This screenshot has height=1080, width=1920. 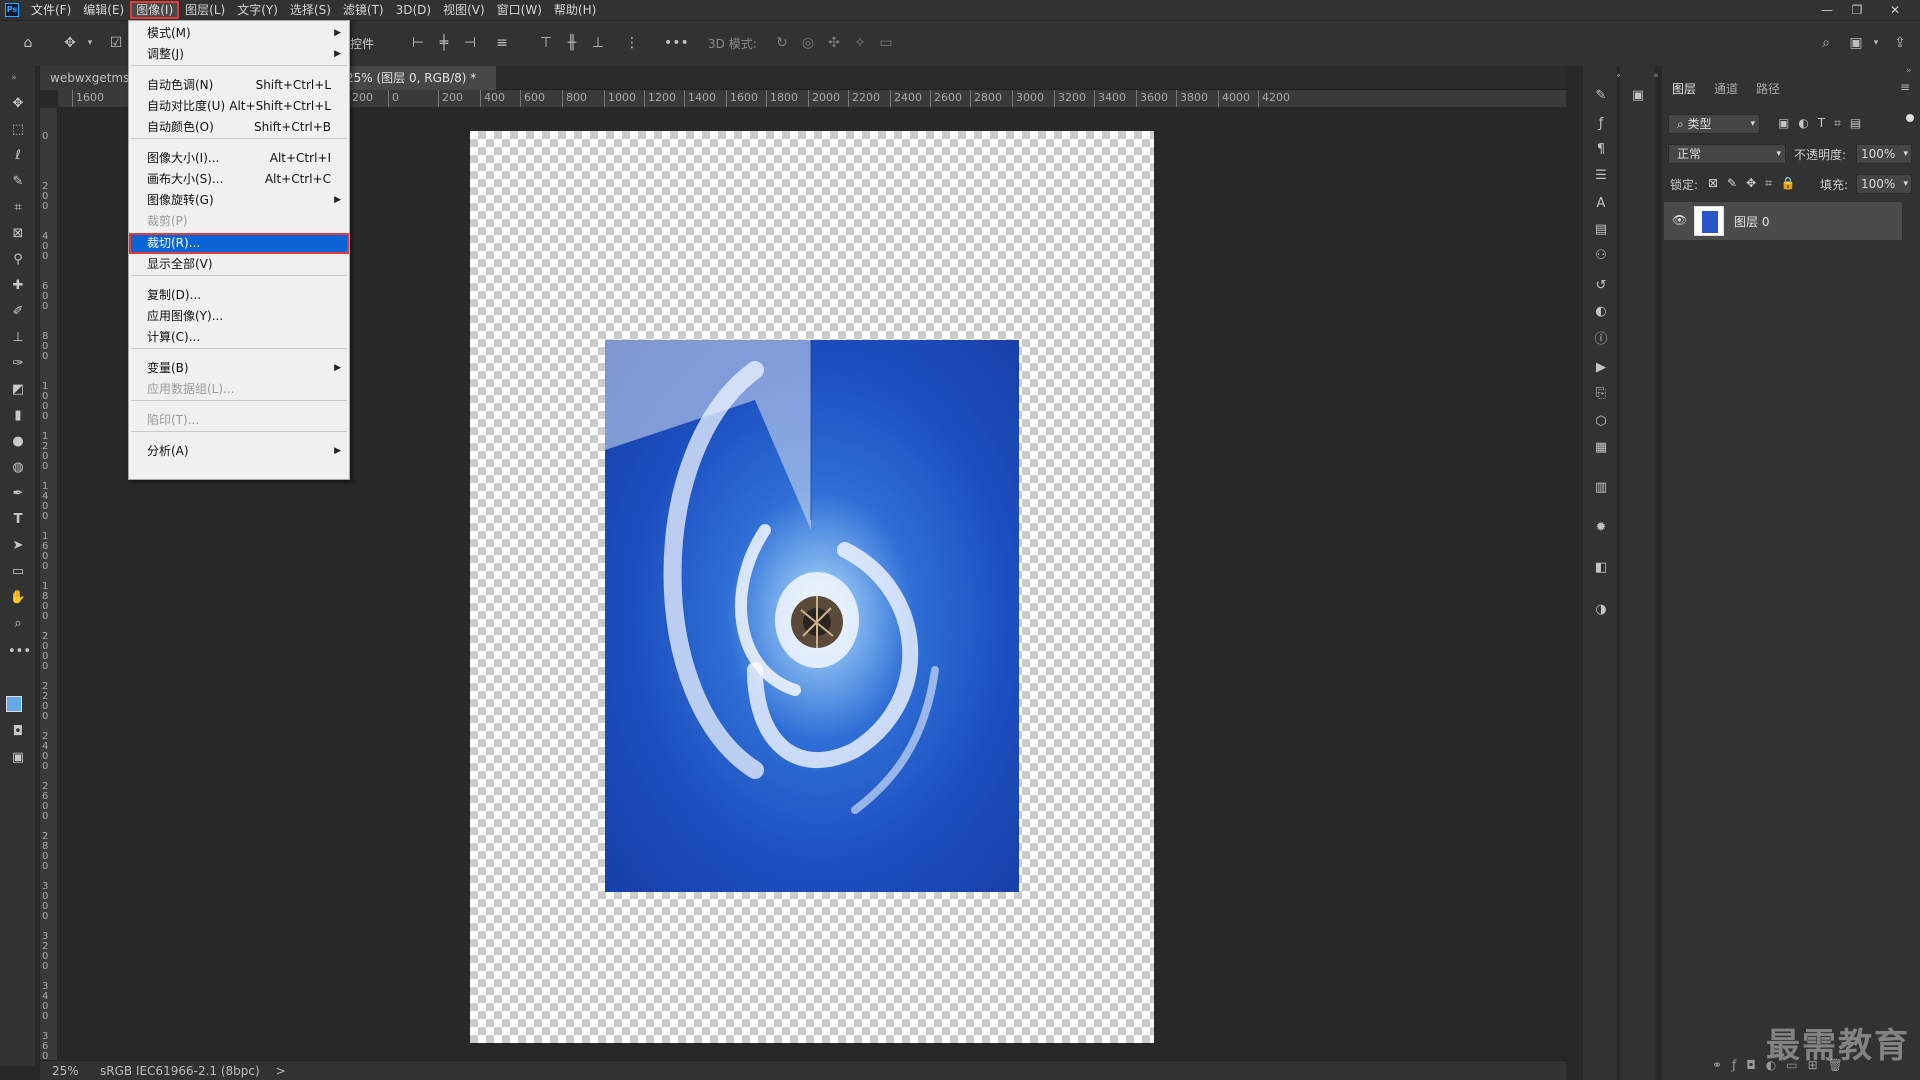 What do you see at coordinates (1601, 150) in the screenshot?
I see `paragraph-icon: ¶` at bounding box center [1601, 150].